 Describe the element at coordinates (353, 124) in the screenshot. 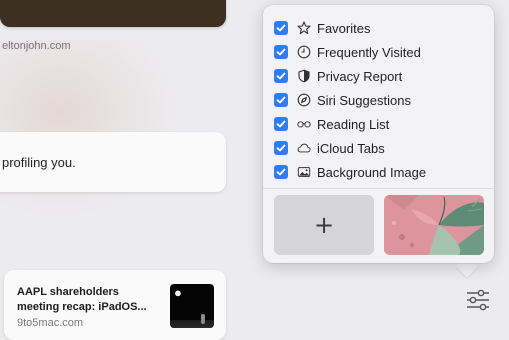

I see `reading-list-label: Reading List` at that location.